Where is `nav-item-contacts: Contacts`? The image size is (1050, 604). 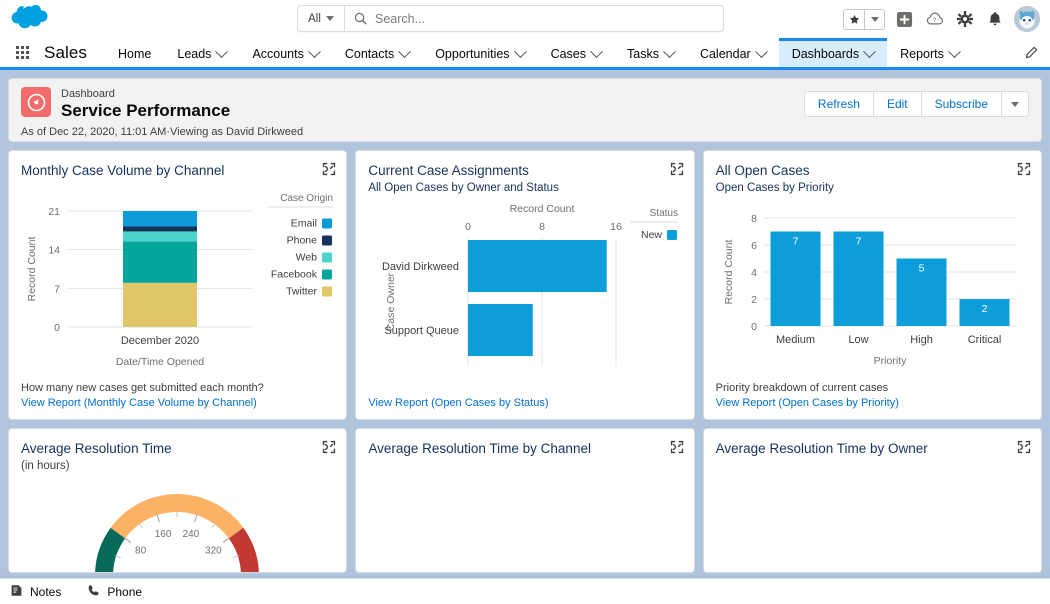
nav-item-contacts: Contacts is located at coordinates (377, 52).